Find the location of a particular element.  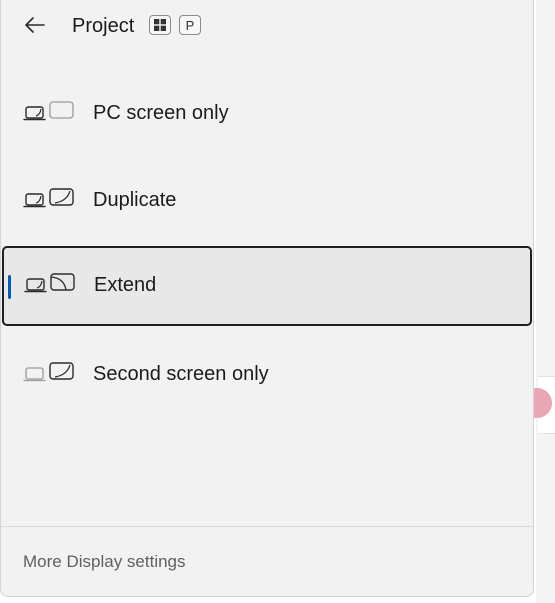

duplicate-icon is located at coordinates (48, 198).